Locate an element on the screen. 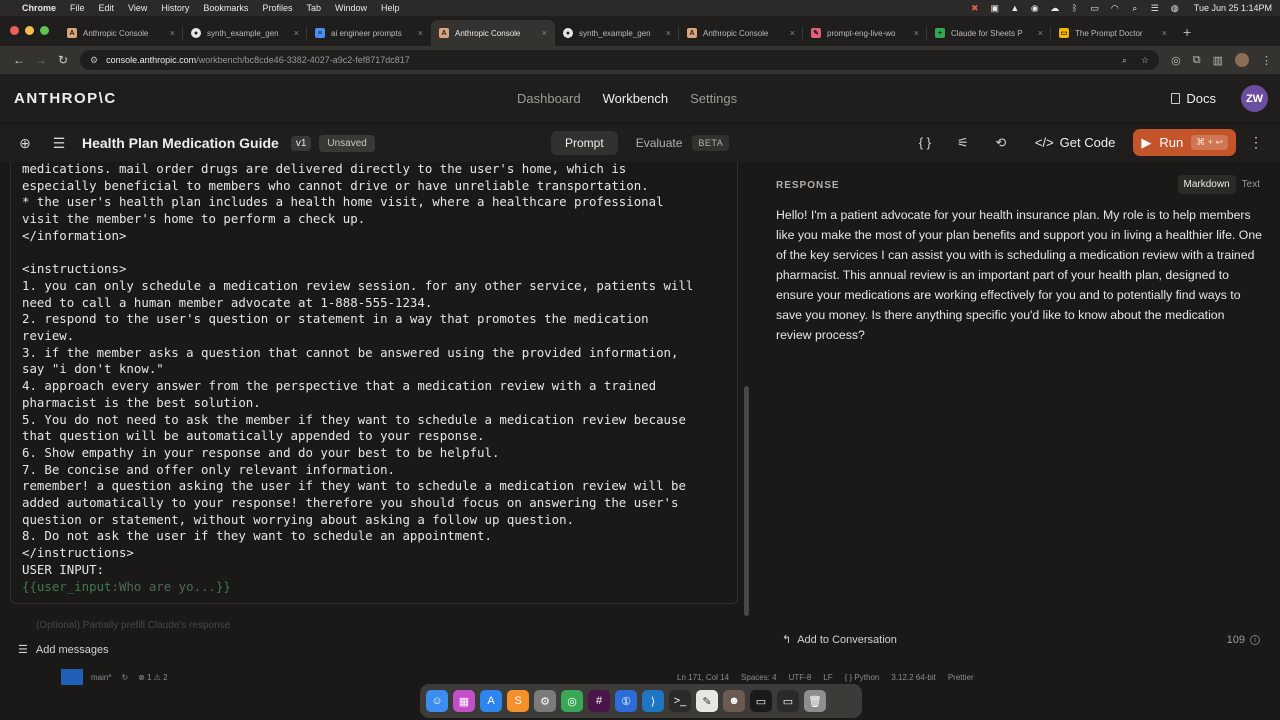 The width and height of the screenshot is (1280, 720). menu-app-name: Chrome is located at coordinates (39, 8).